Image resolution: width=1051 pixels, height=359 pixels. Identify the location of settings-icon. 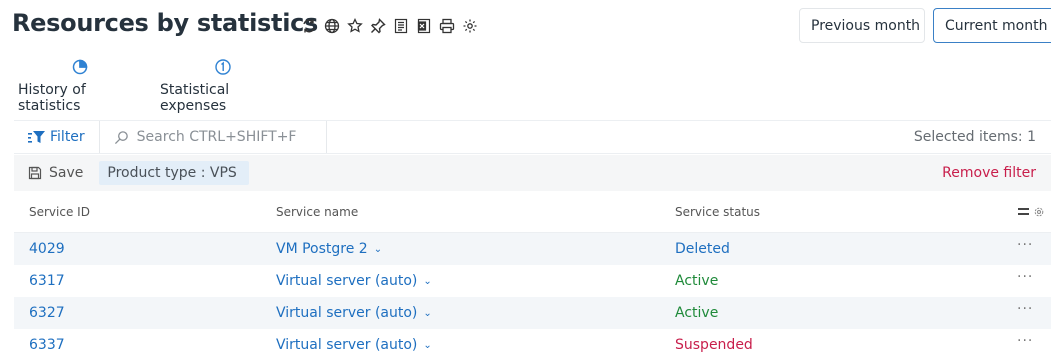
(469, 25).